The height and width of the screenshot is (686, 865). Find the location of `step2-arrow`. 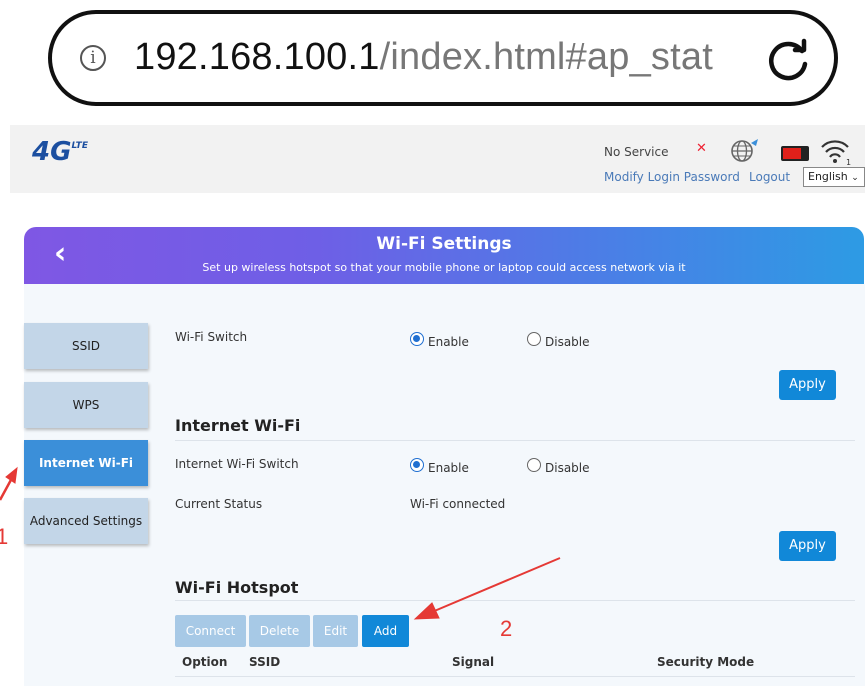

step2-arrow is located at coordinates (487, 588).